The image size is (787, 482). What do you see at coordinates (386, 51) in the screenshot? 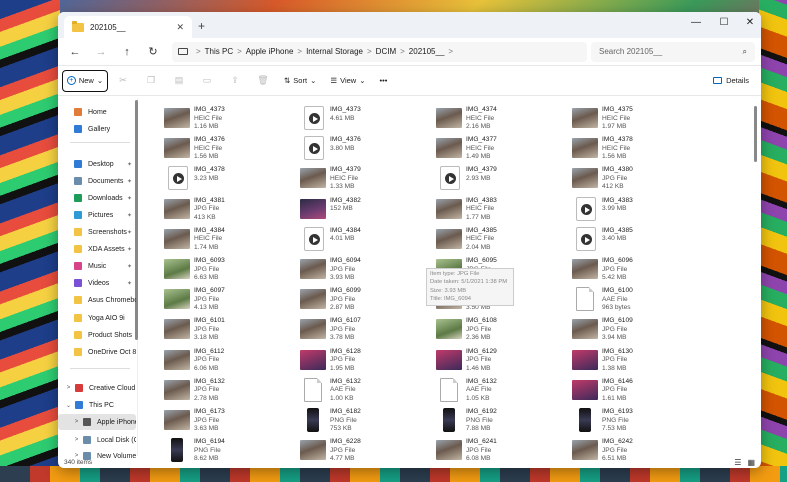
I see `breadcrumb-dcim: DCIM` at bounding box center [386, 51].